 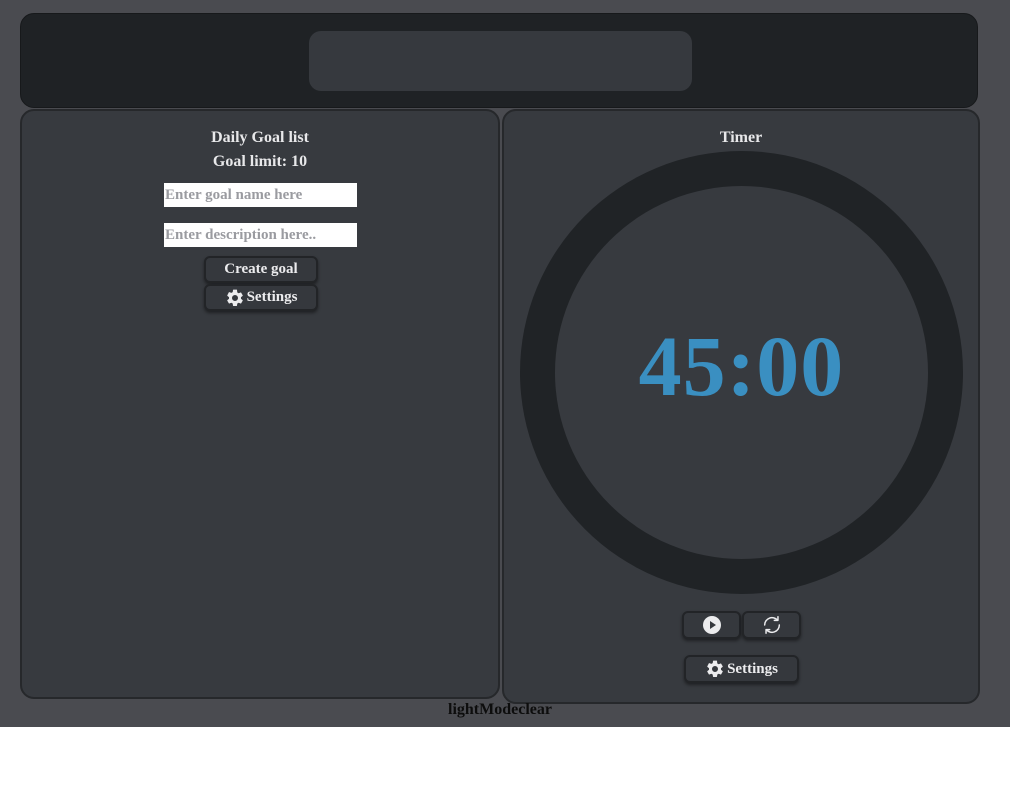 I want to click on header-bar, so click(x=500, y=61).